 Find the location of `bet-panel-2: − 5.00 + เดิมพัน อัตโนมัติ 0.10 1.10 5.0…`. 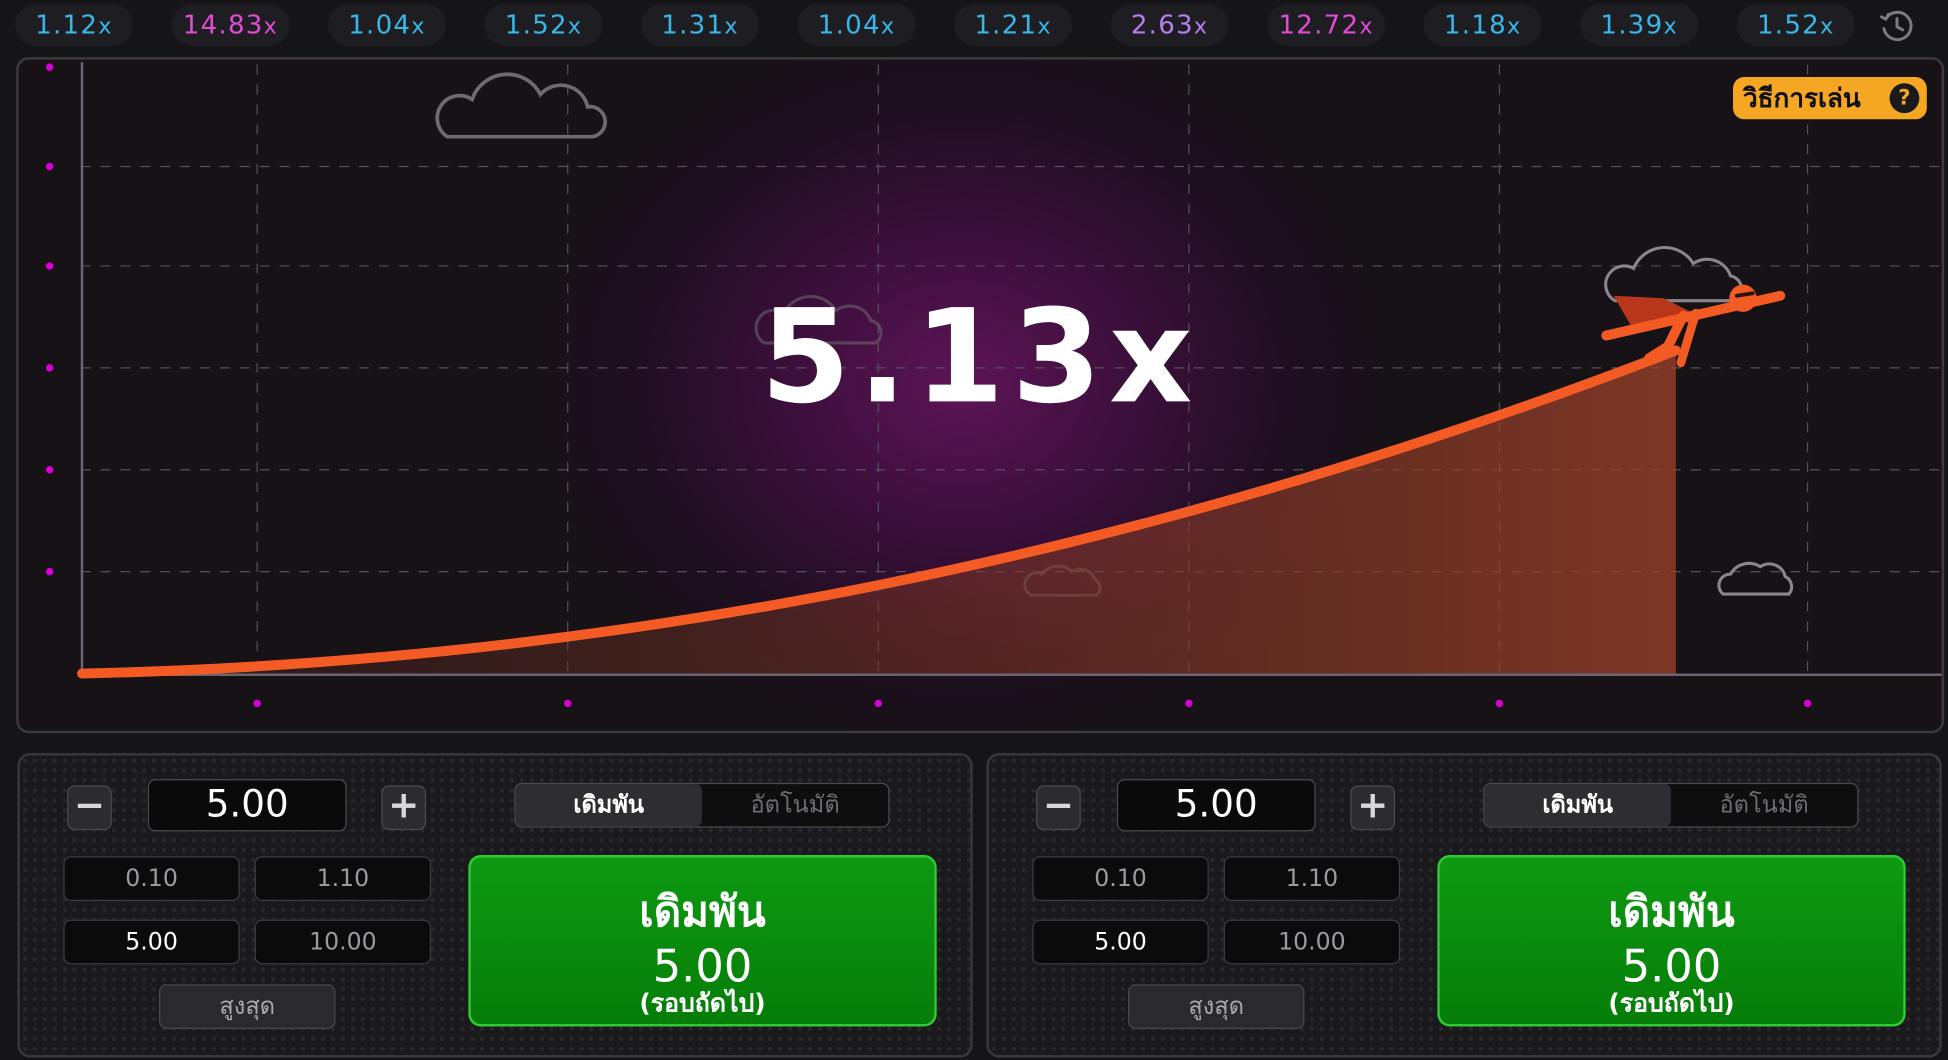

bet-panel-2: − 5.00 + เดิมพัน อัตโนมัติ 0.10 1.10 5.0… is located at coordinates (1464, 905).